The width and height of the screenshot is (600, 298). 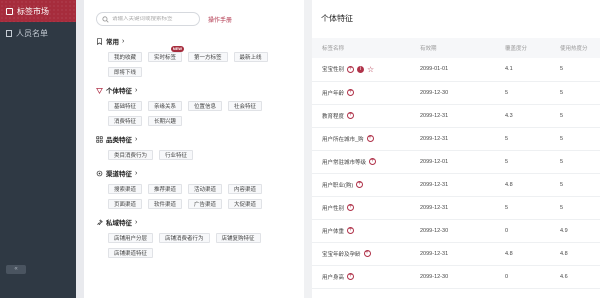 I want to click on table-row: 用户身高 +2099-12-30 0 4.6, so click(x=456, y=277).